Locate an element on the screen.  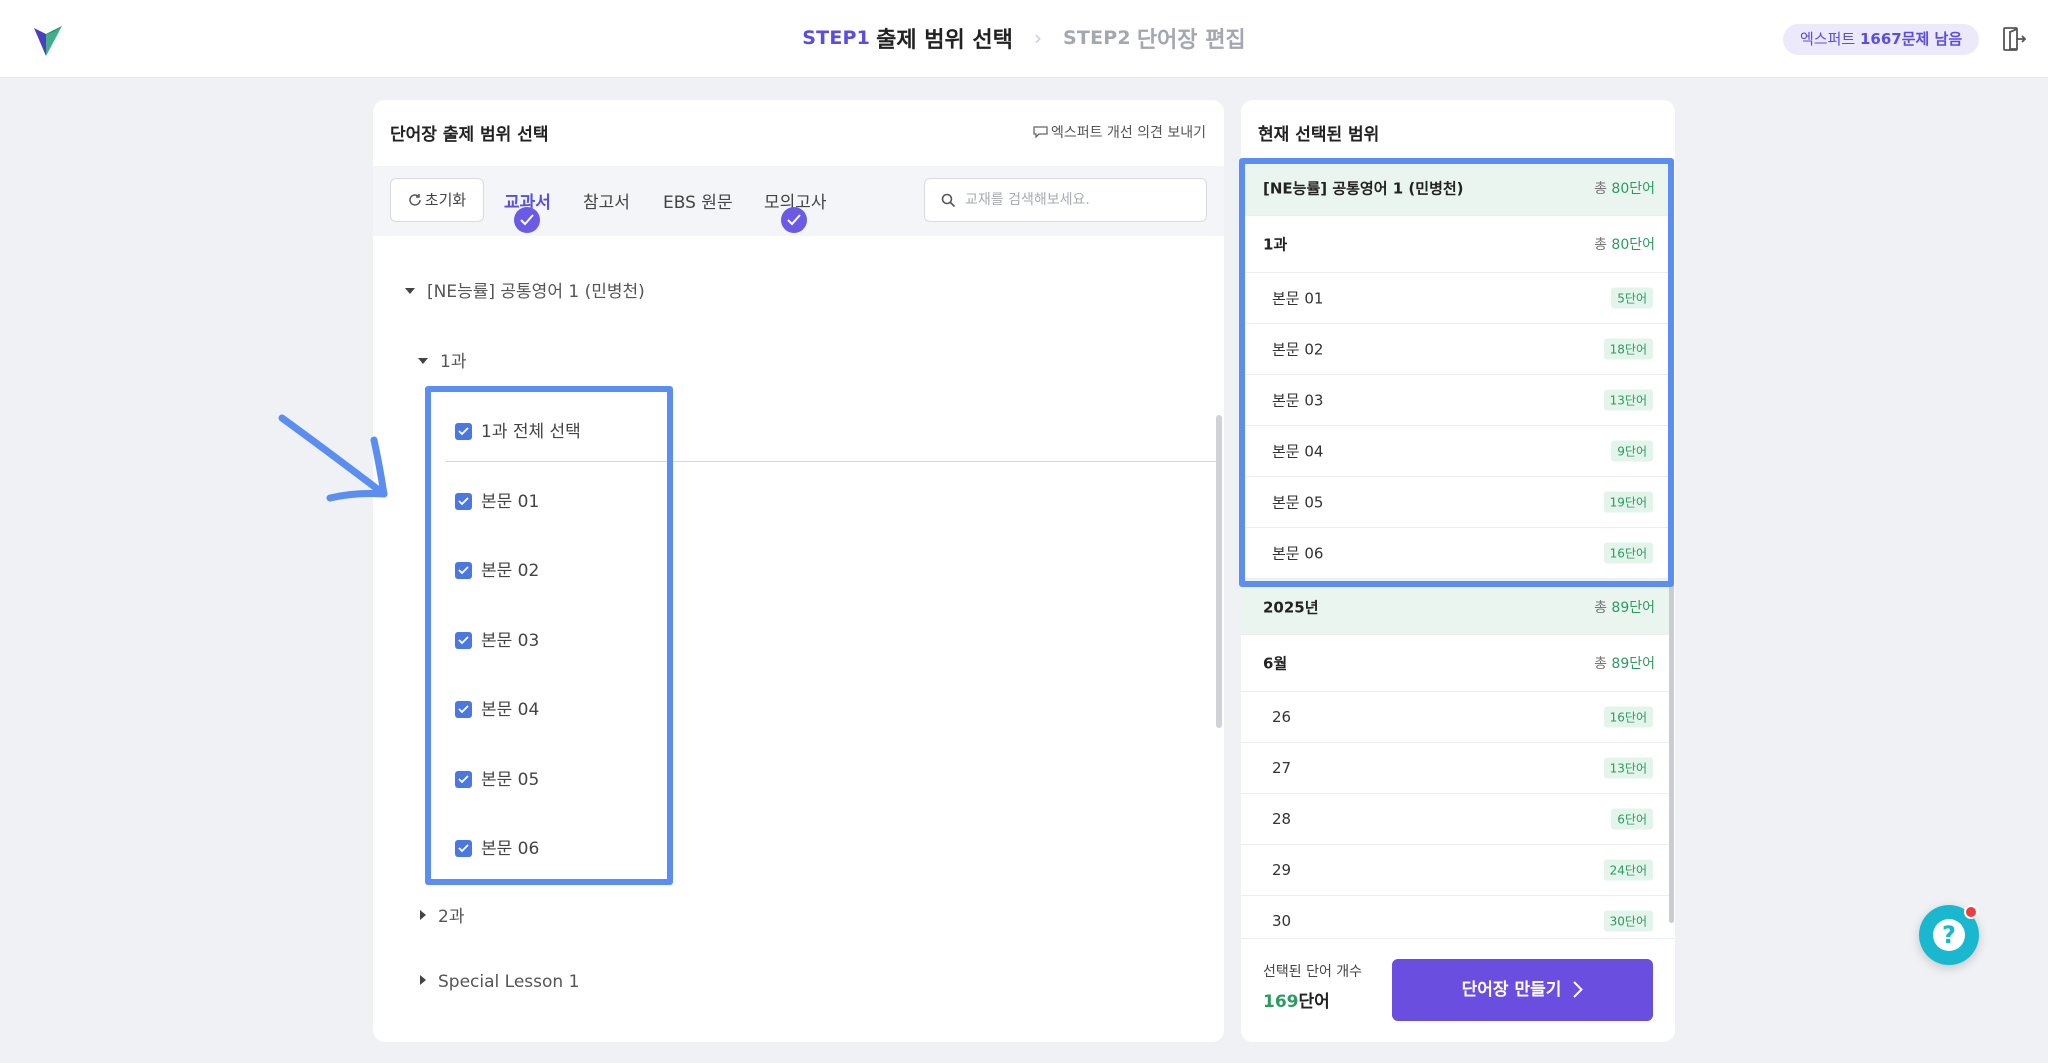
group-row: 2025년 총 89단어 is located at coordinates (1455, 607).